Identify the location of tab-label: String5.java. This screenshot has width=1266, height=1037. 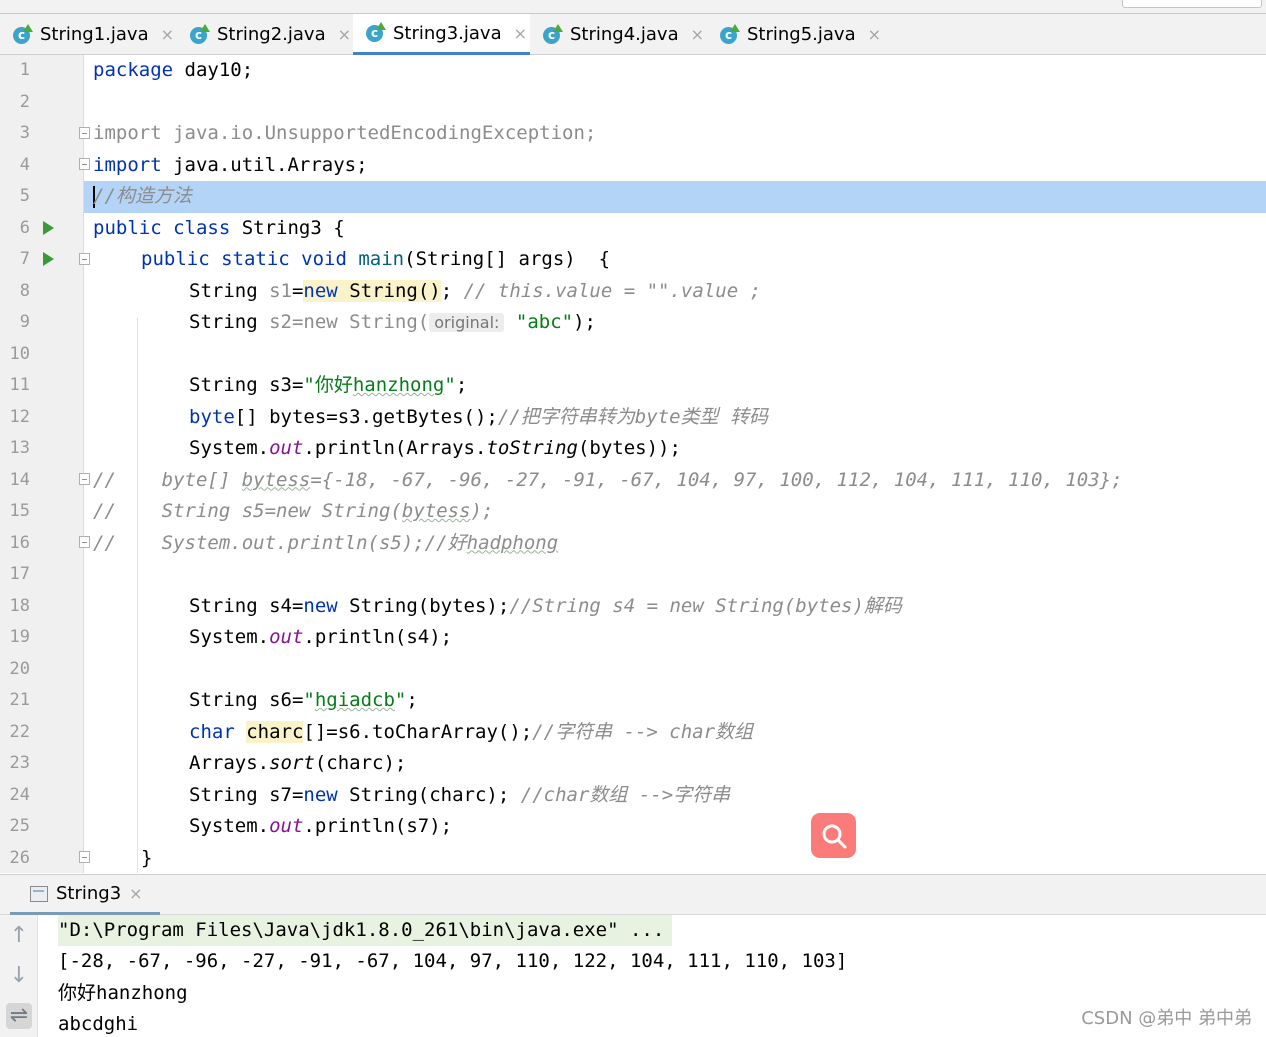
(801, 34).